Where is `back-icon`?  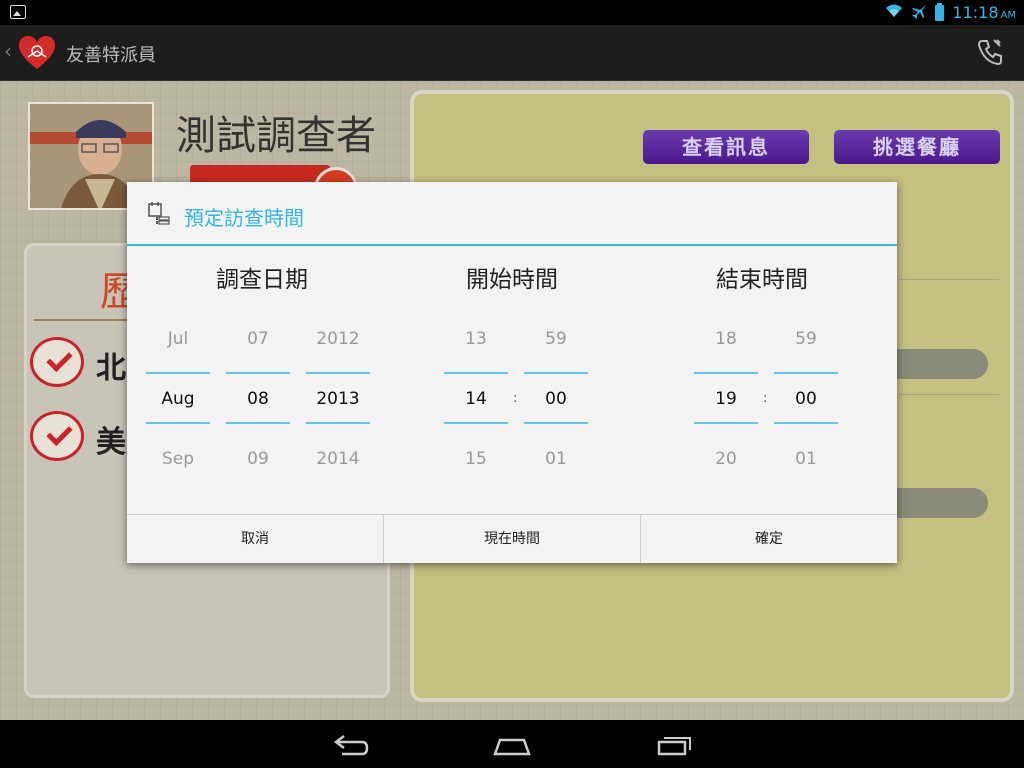 back-icon is located at coordinates (350, 745).